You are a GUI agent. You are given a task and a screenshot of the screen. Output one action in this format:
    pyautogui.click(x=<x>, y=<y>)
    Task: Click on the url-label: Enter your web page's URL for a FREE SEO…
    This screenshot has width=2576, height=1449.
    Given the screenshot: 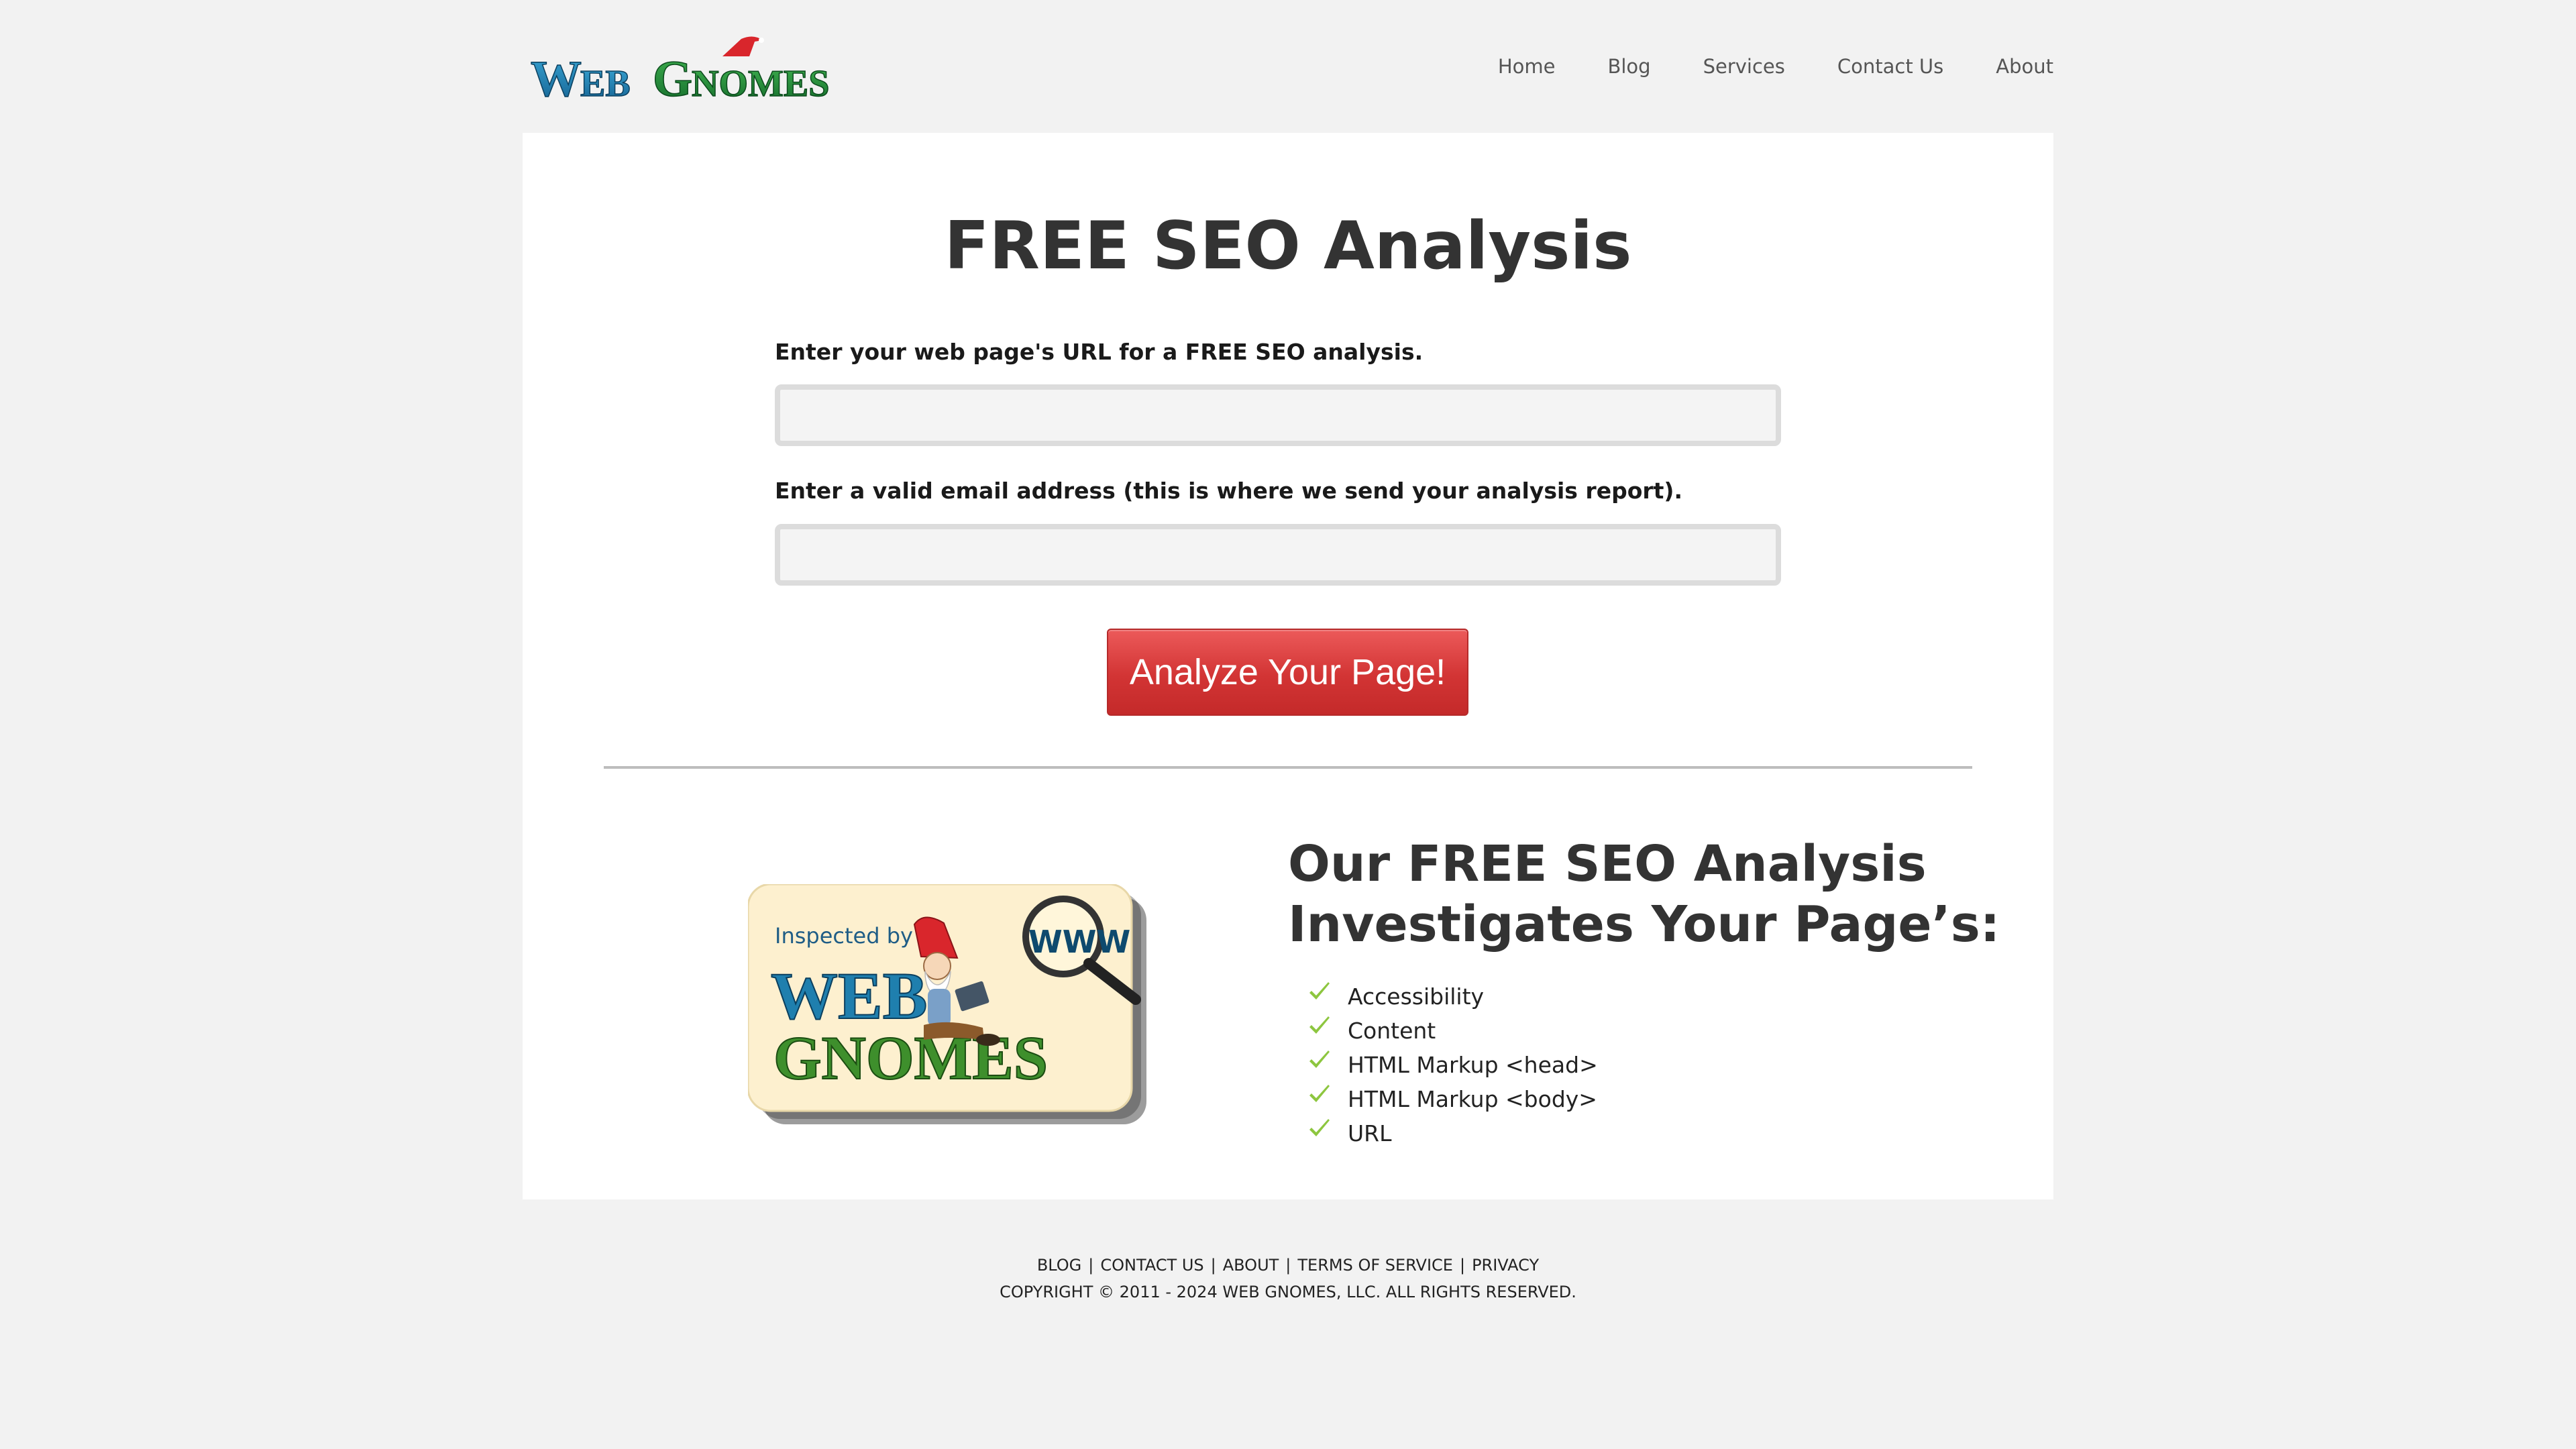 What is the action you would take?
    pyautogui.click(x=1099, y=352)
    